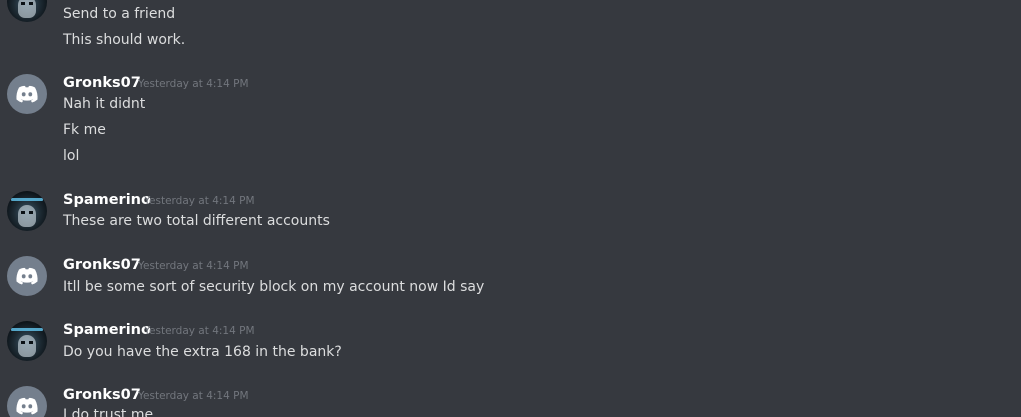 The height and width of the screenshot is (417, 1021). Describe the element at coordinates (104, 104) in the screenshot. I see `message-text: Nah it didnt` at that location.